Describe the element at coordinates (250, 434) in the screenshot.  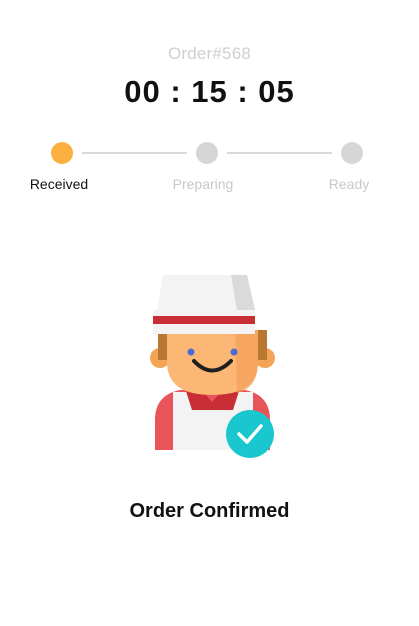
I see `check-circle-icon` at that location.